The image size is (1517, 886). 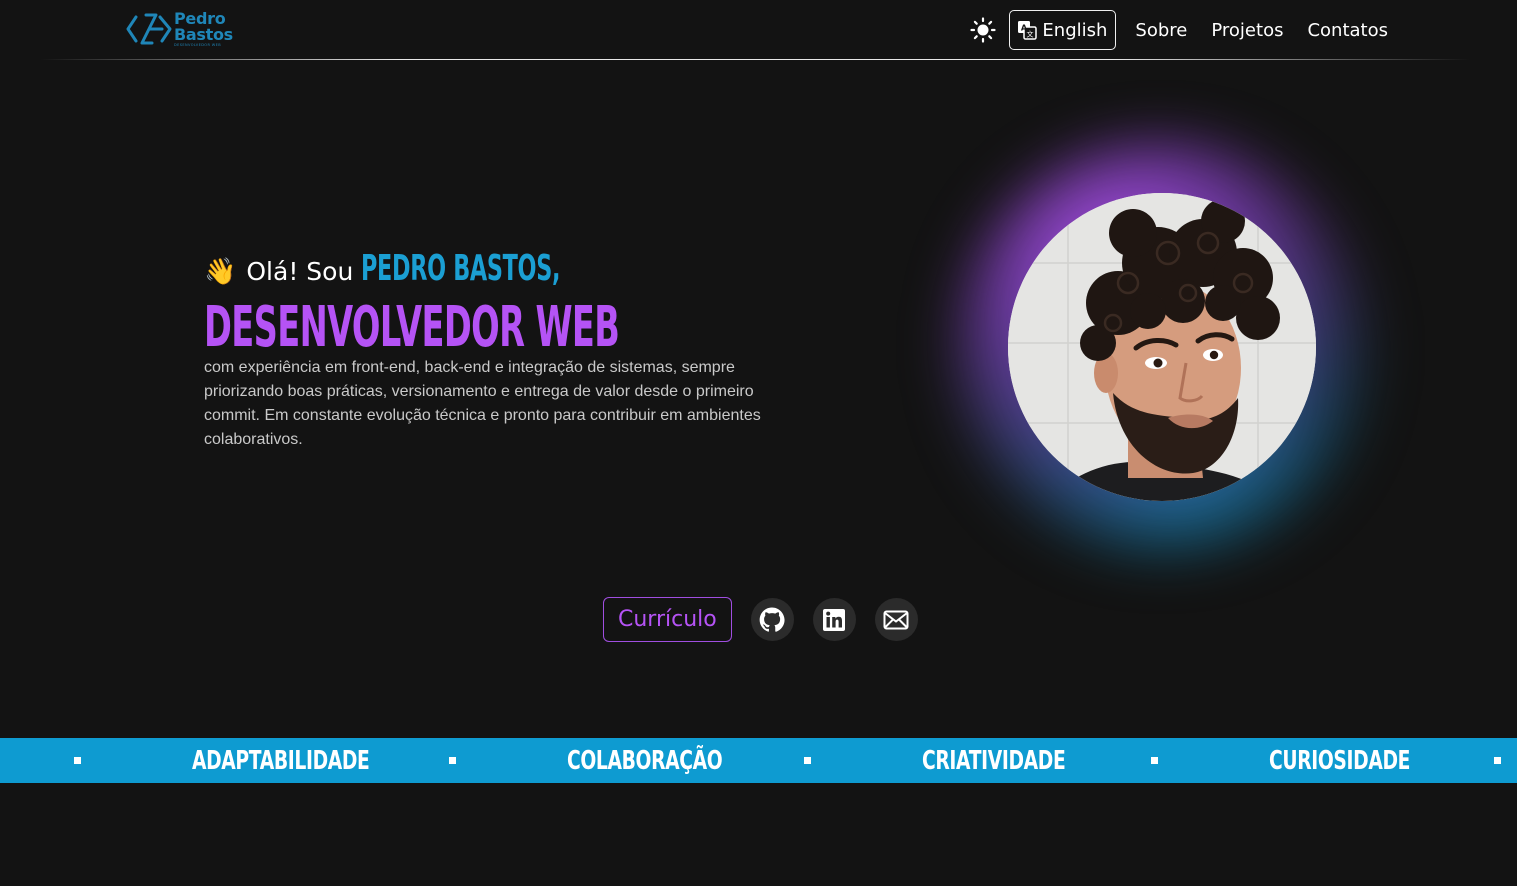 I want to click on logo-text: Pedro Bastos DESENVOLVEDOR WEB, so click(x=203, y=29).